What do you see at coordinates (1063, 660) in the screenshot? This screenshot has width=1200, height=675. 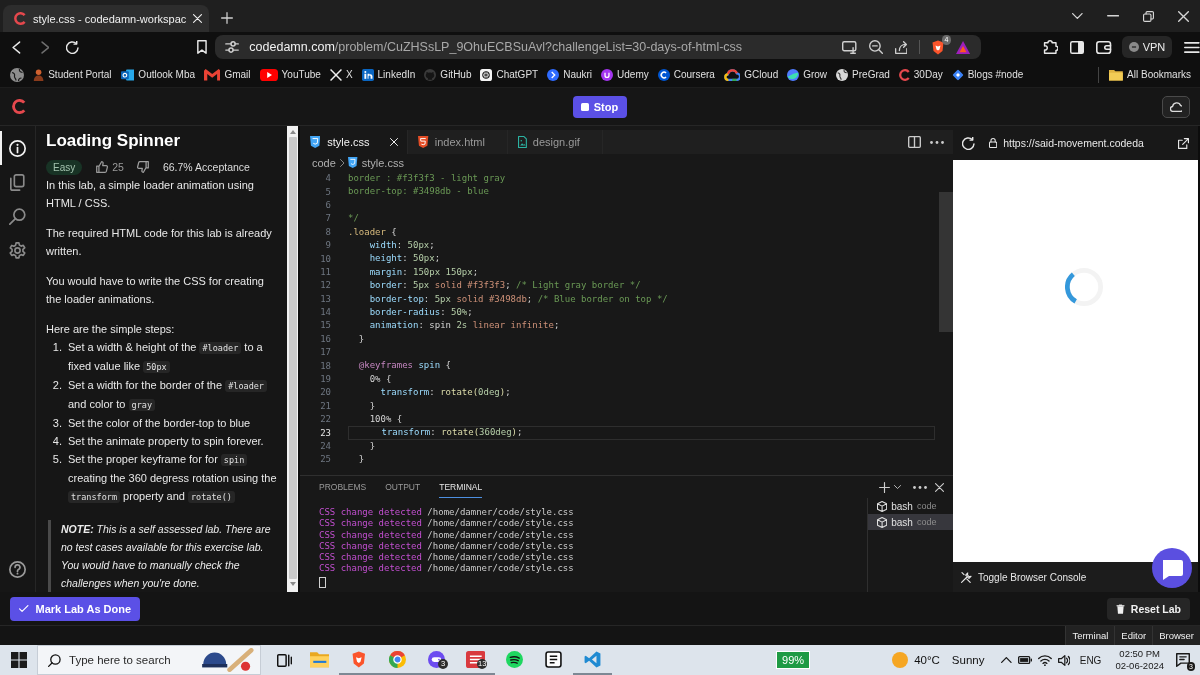 I see `volume-icon` at bounding box center [1063, 660].